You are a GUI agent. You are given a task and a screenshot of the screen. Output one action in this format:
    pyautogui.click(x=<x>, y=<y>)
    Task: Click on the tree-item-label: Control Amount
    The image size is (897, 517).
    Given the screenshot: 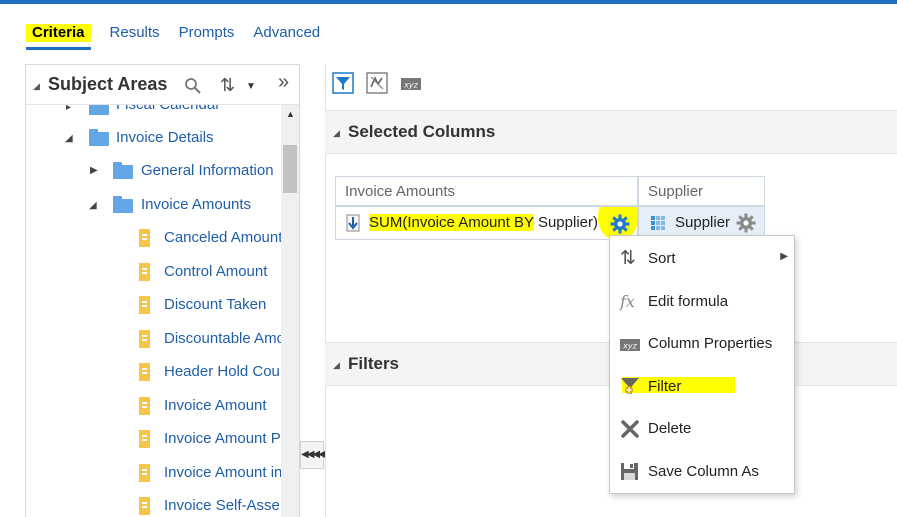 What is the action you would take?
    pyautogui.click(x=216, y=271)
    